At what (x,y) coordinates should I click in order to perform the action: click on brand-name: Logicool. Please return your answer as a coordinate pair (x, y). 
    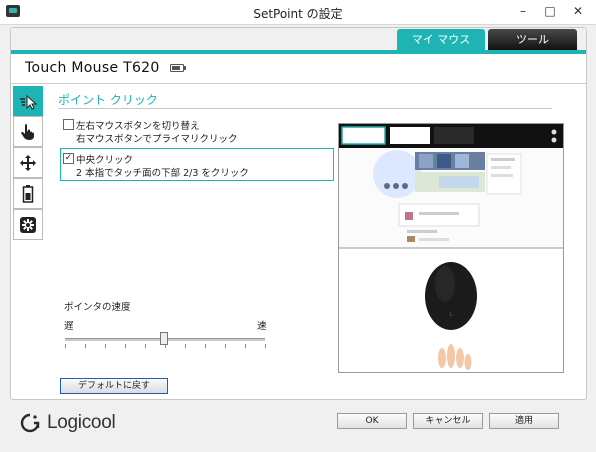
    Looking at the image, I should click on (81, 422).